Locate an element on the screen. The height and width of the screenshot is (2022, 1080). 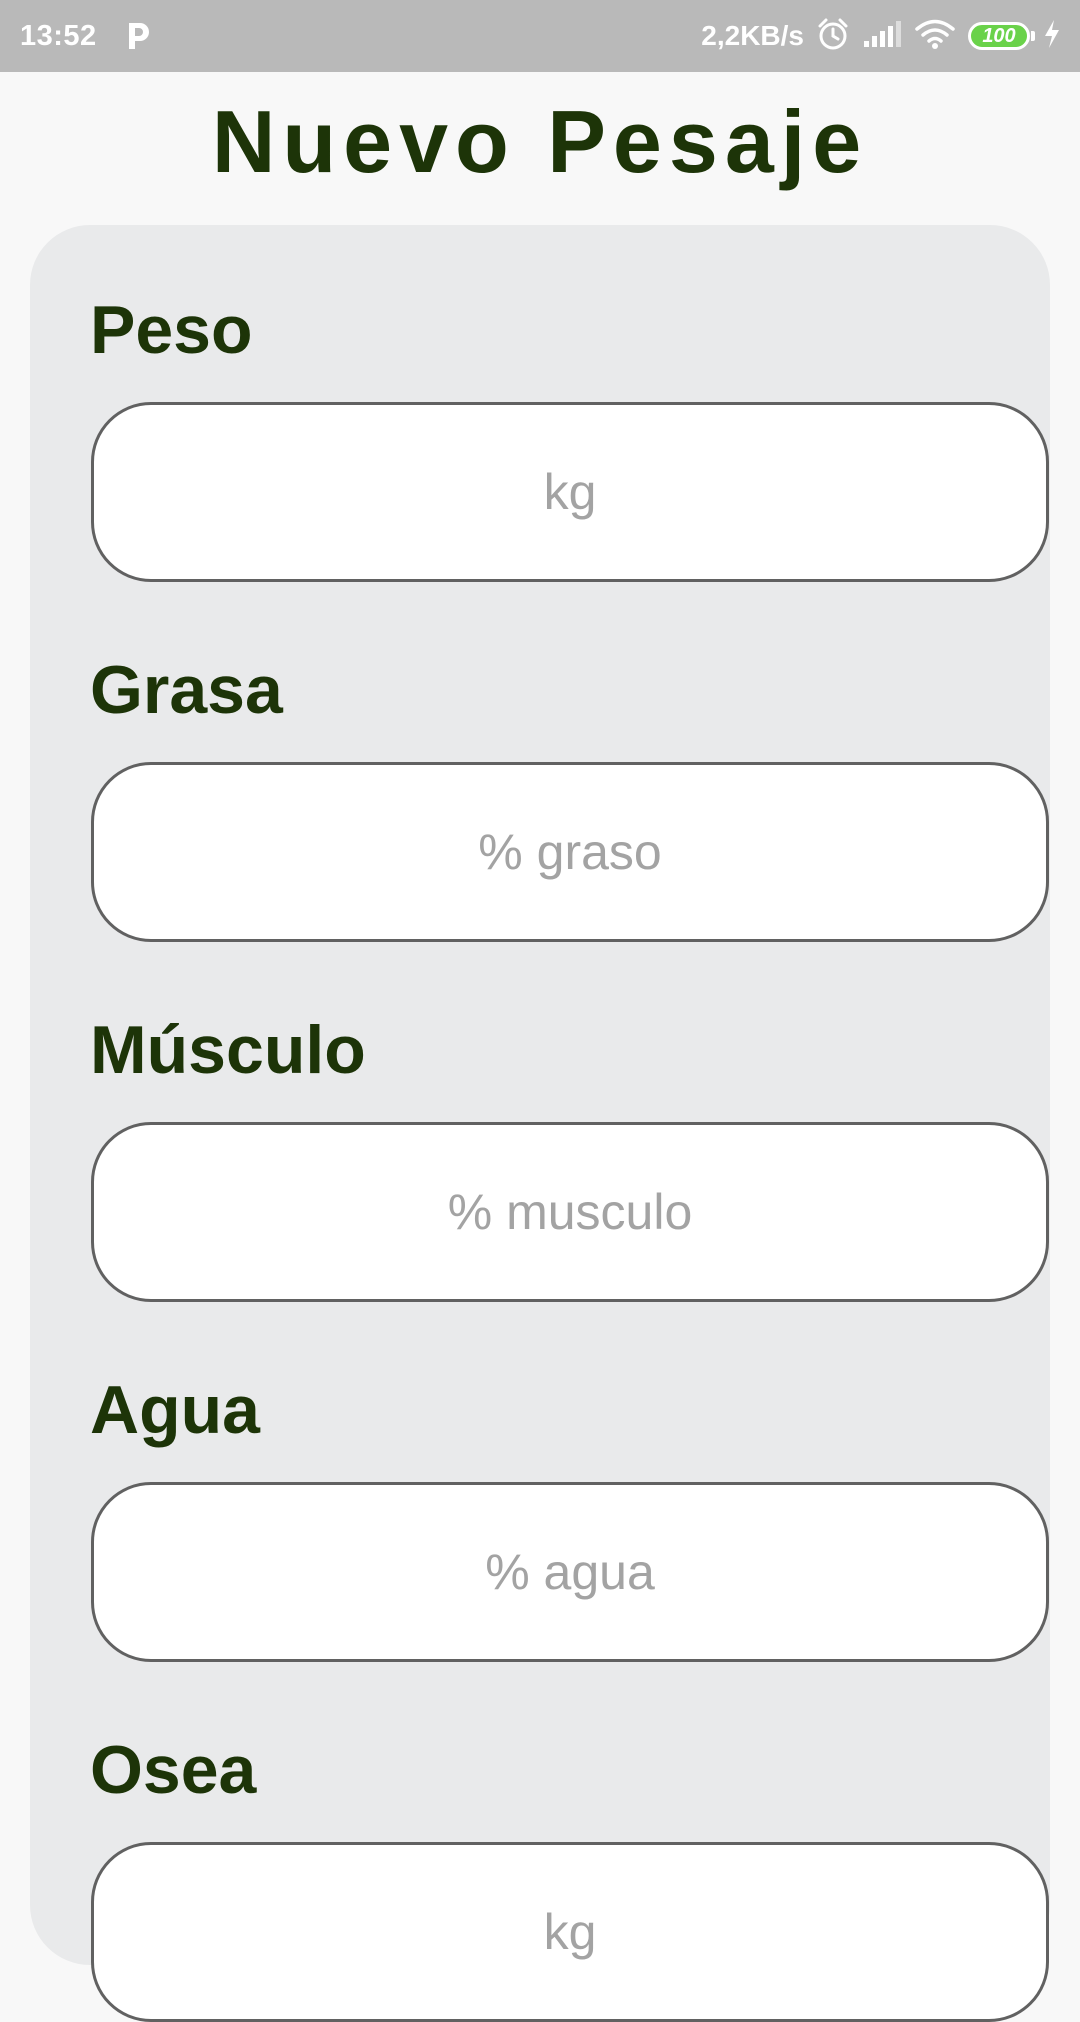
osea-input is located at coordinates (570, 1932).